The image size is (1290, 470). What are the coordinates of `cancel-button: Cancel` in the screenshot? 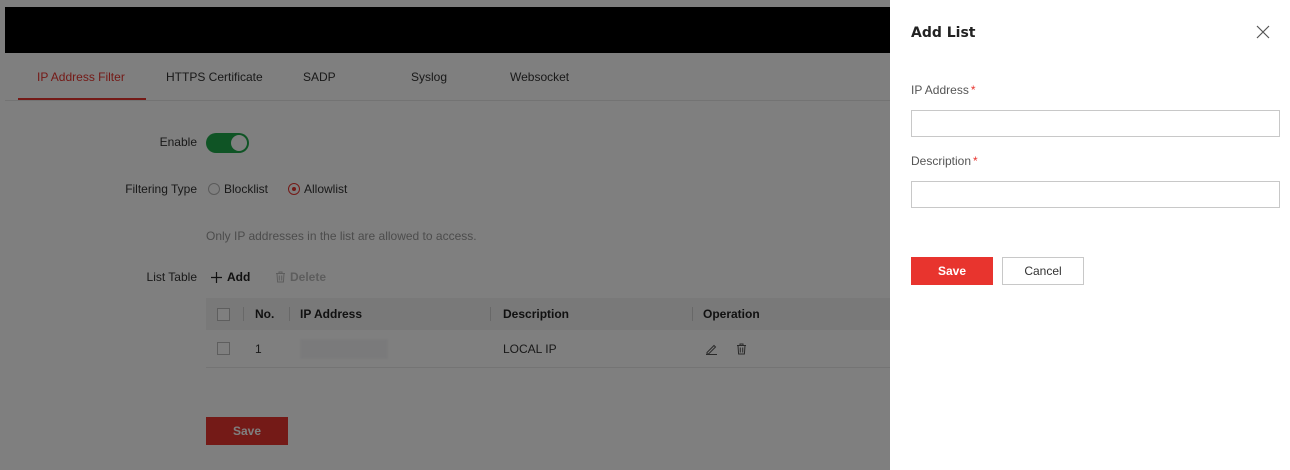 It's located at (1043, 271).